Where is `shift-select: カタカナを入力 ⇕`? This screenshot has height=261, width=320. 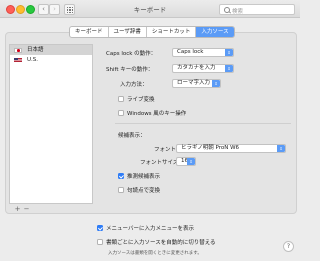
shift-select: カタカナを入力 ⇕ is located at coordinates (203, 68).